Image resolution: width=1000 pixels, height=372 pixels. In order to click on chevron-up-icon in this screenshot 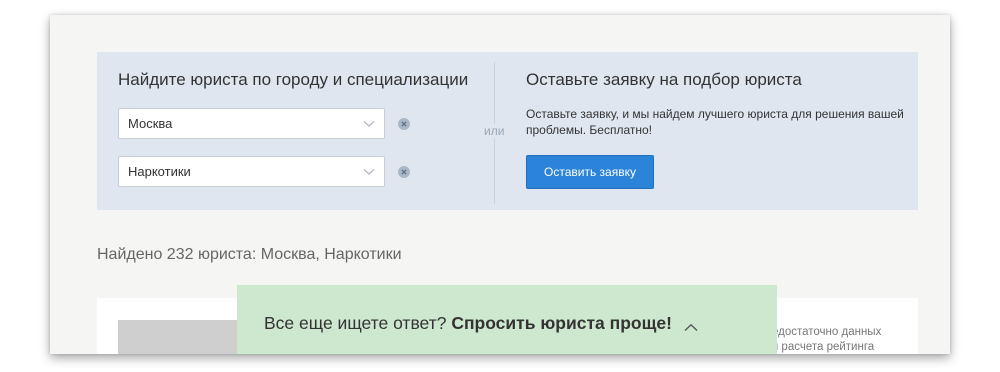, I will do `click(691, 328)`.